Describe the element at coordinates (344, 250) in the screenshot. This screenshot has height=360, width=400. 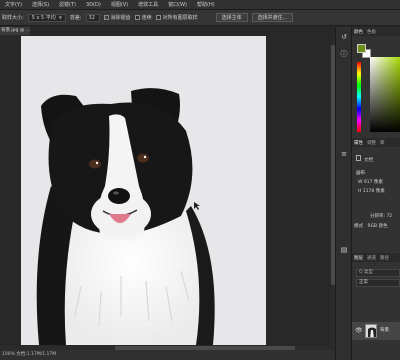
I see `layers-icon: ▤` at that location.